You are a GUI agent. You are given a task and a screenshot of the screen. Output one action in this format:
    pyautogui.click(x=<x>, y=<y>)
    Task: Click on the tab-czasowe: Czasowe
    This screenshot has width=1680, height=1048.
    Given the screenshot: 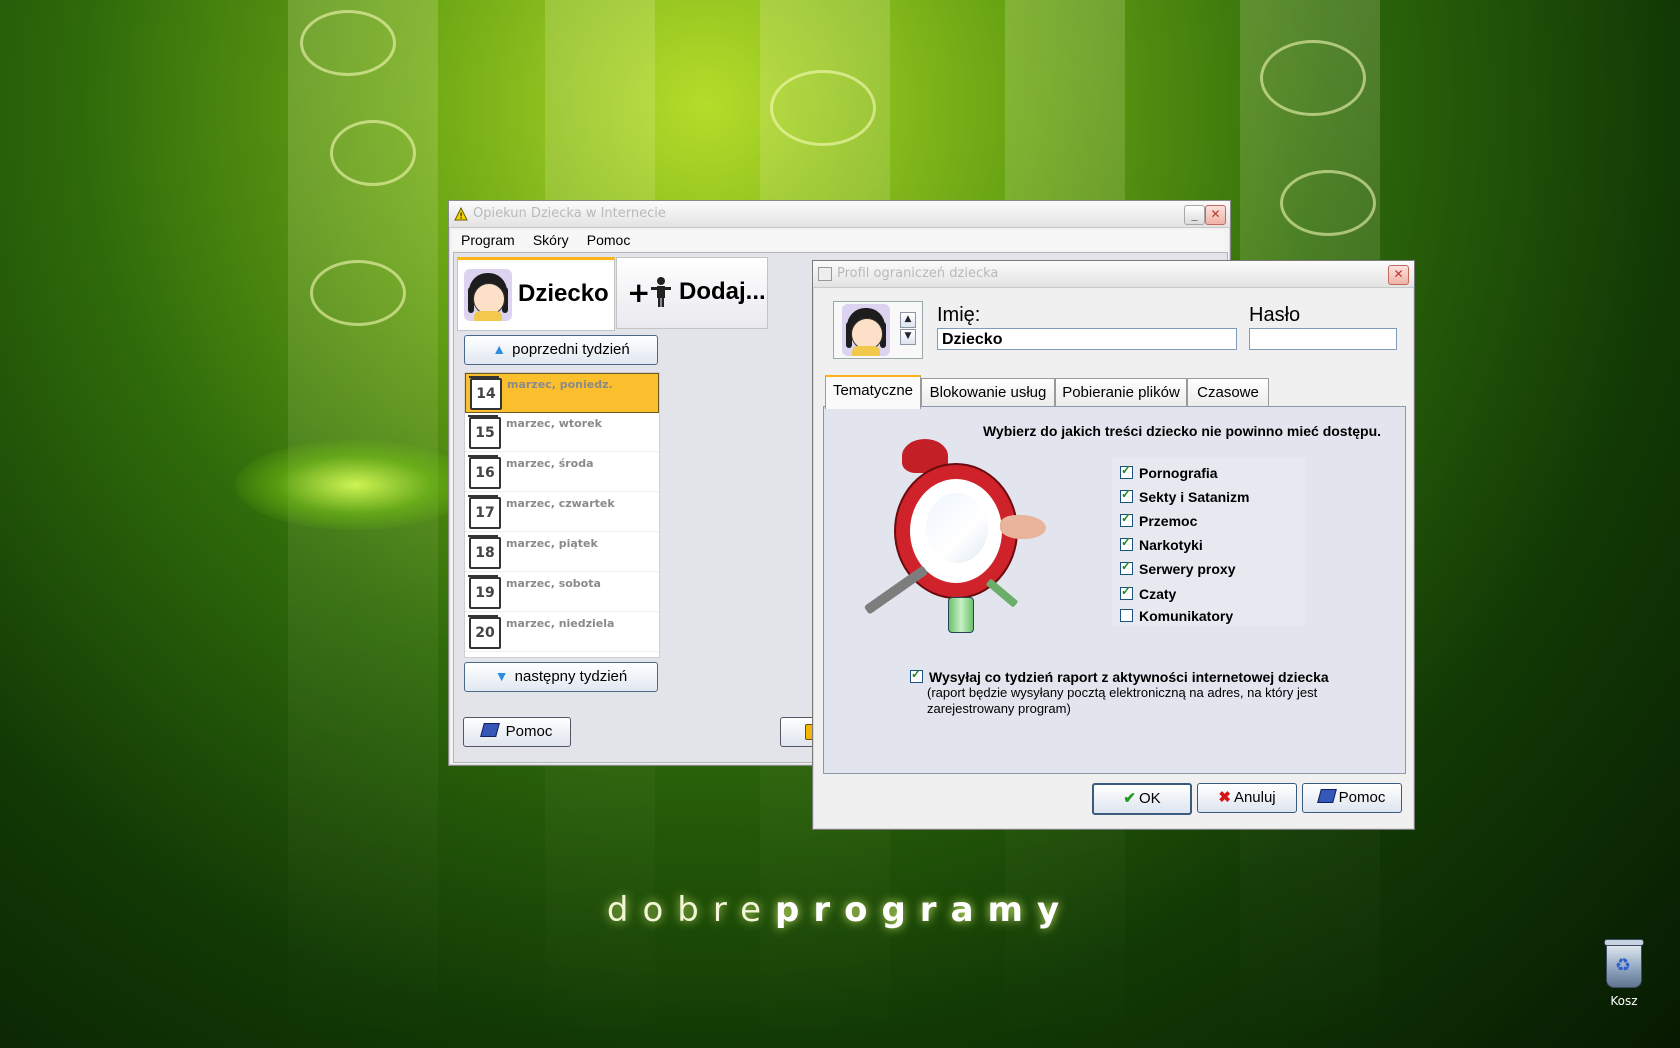 What is the action you would take?
    pyautogui.click(x=1228, y=392)
    